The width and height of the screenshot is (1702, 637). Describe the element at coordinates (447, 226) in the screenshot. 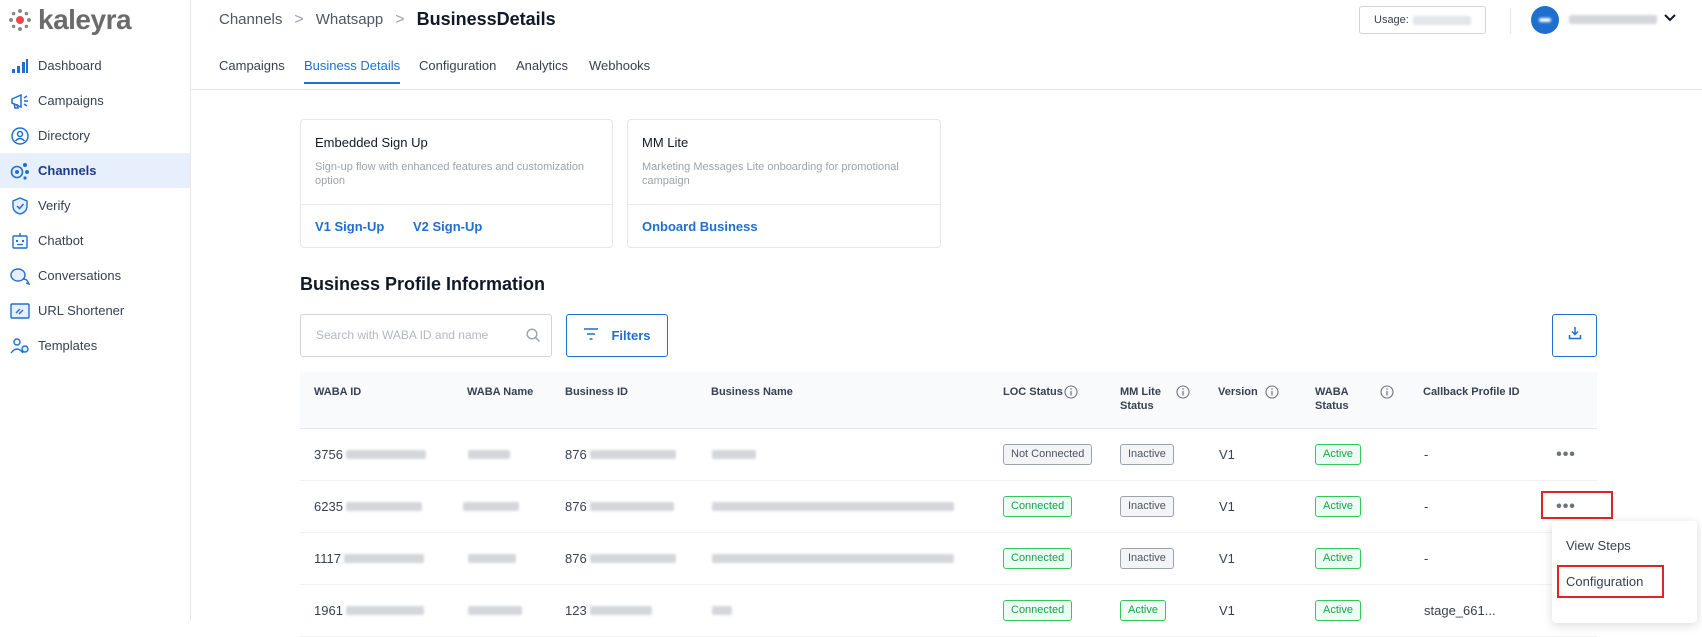

I see `v2-signup-link: V2 Sign-Up` at that location.